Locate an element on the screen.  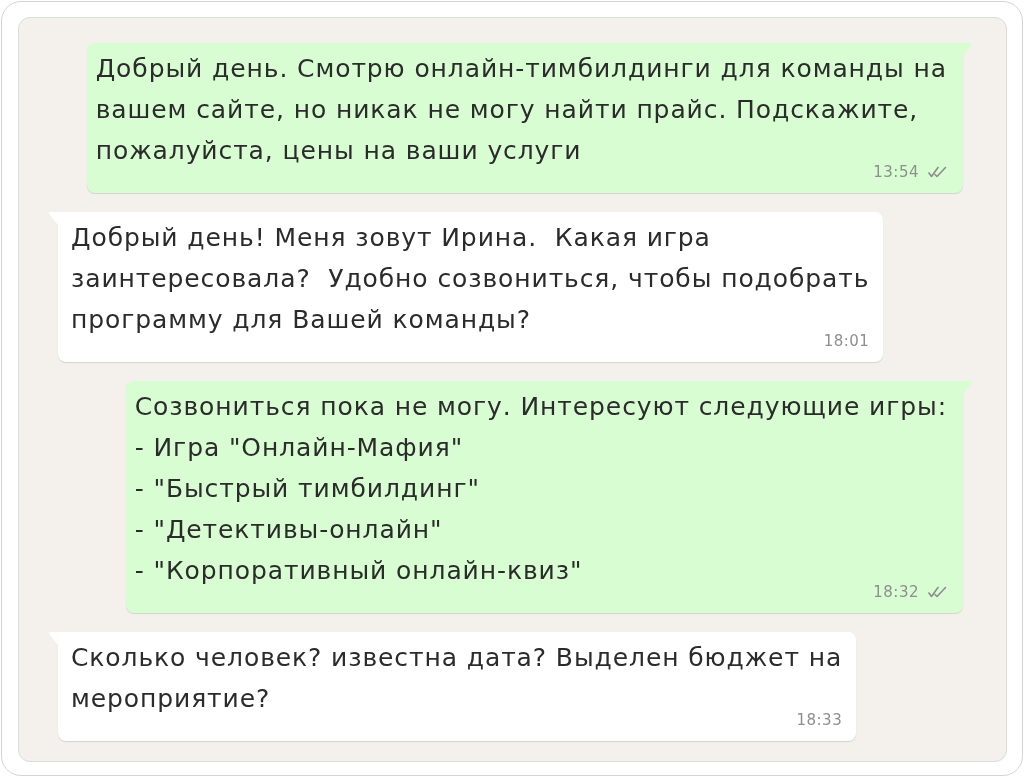
message-time: 18:01 is located at coordinates (846, 341).